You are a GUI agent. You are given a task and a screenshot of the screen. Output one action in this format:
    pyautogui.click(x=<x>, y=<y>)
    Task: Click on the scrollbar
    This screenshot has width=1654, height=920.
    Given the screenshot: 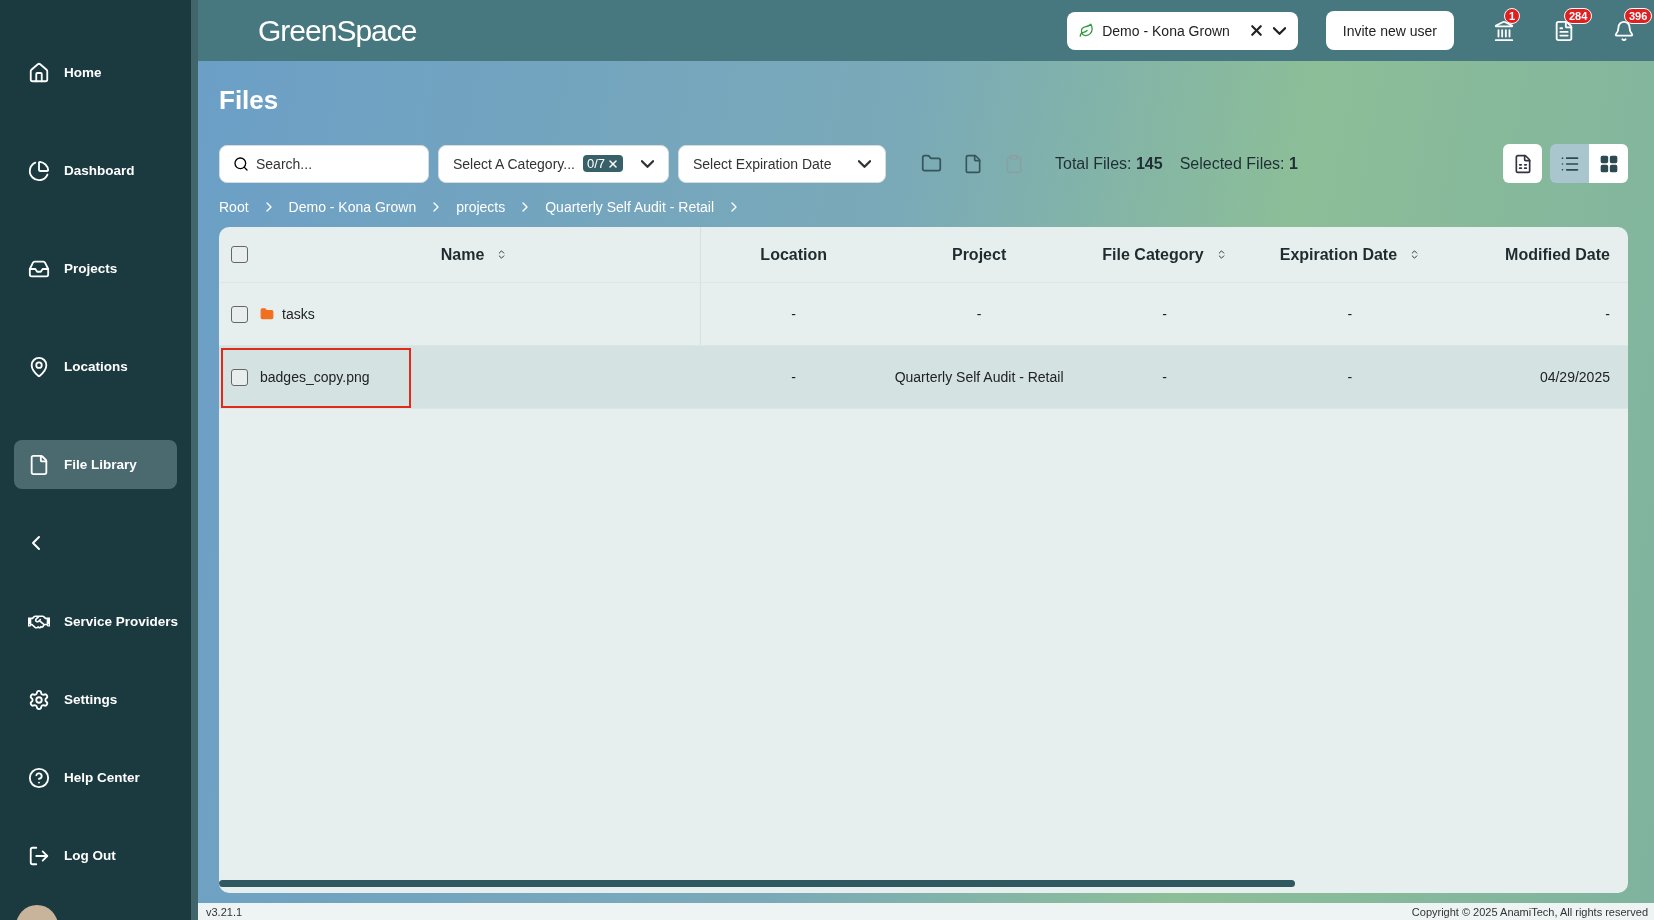 What is the action you would take?
    pyautogui.click(x=757, y=883)
    